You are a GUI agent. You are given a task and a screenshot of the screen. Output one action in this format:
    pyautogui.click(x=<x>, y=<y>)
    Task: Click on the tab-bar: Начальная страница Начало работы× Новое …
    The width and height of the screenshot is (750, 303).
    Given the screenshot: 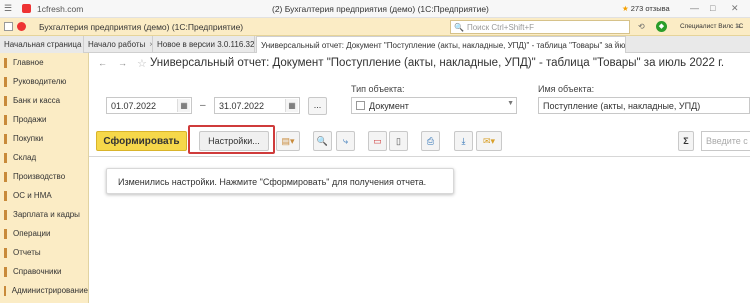 What is the action you would take?
    pyautogui.click(x=375, y=45)
    